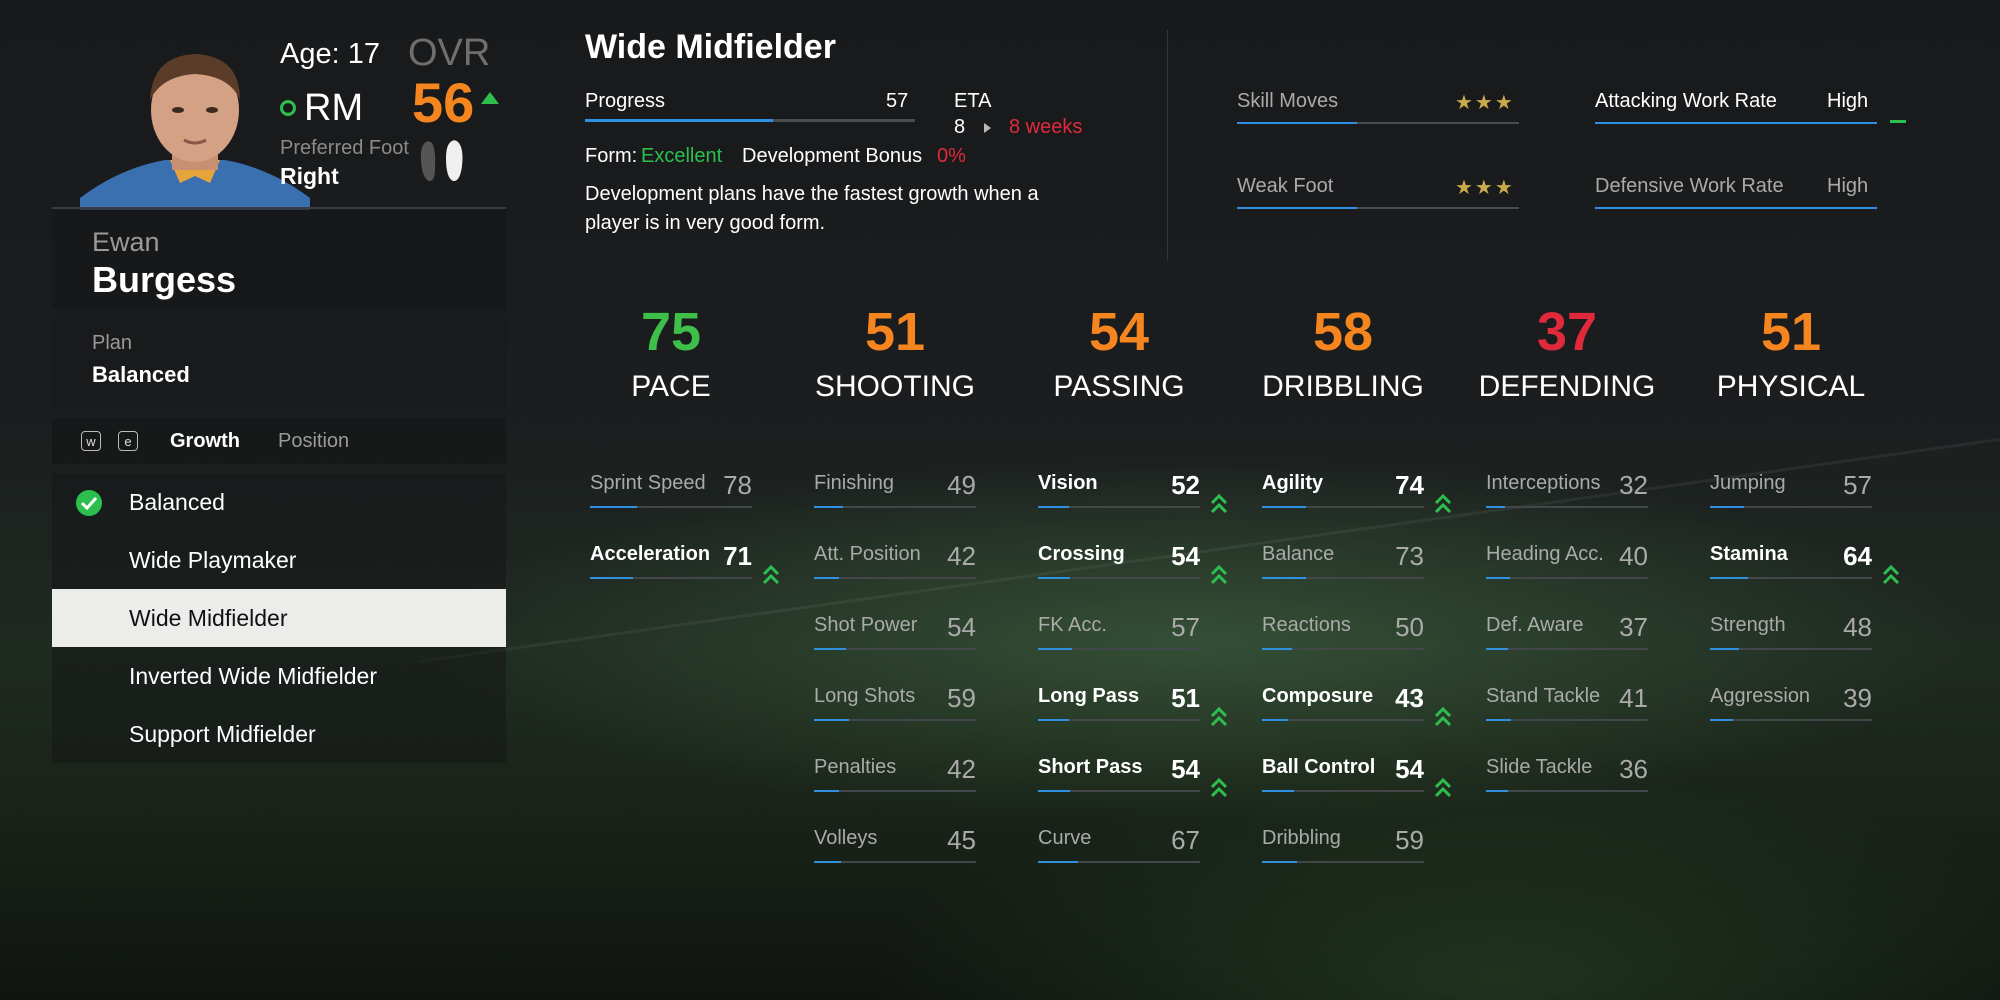  Describe the element at coordinates (1319, 767) in the screenshot. I see `stat-label: Ball Control` at that location.